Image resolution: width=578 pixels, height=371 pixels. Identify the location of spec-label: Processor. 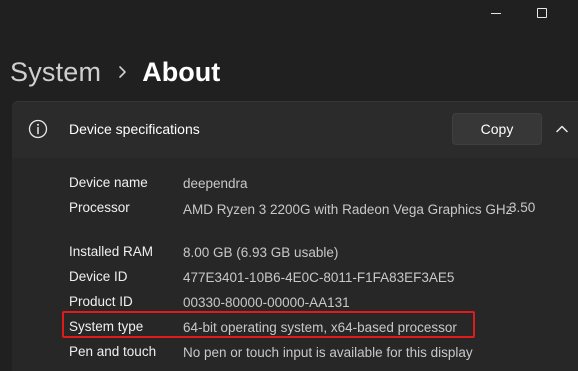
(99, 207).